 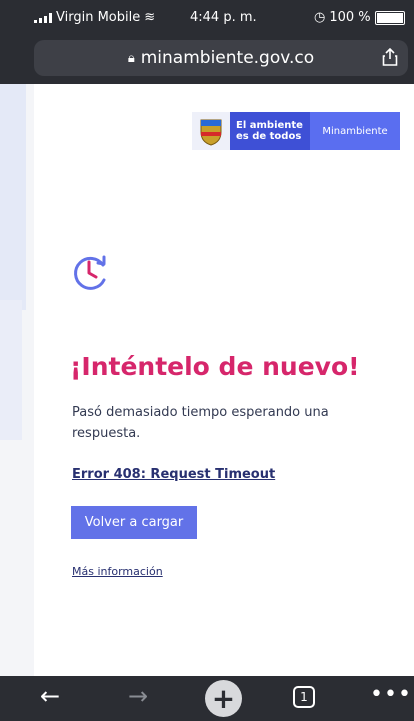 What do you see at coordinates (223, 698) in the screenshot?
I see `new-tab-plus-icon: +` at bounding box center [223, 698].